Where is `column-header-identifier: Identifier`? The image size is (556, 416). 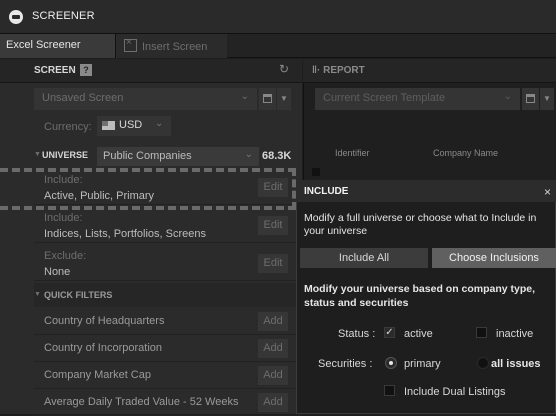
column-header-identifier: Identifier is located at coordinates (352, 153).